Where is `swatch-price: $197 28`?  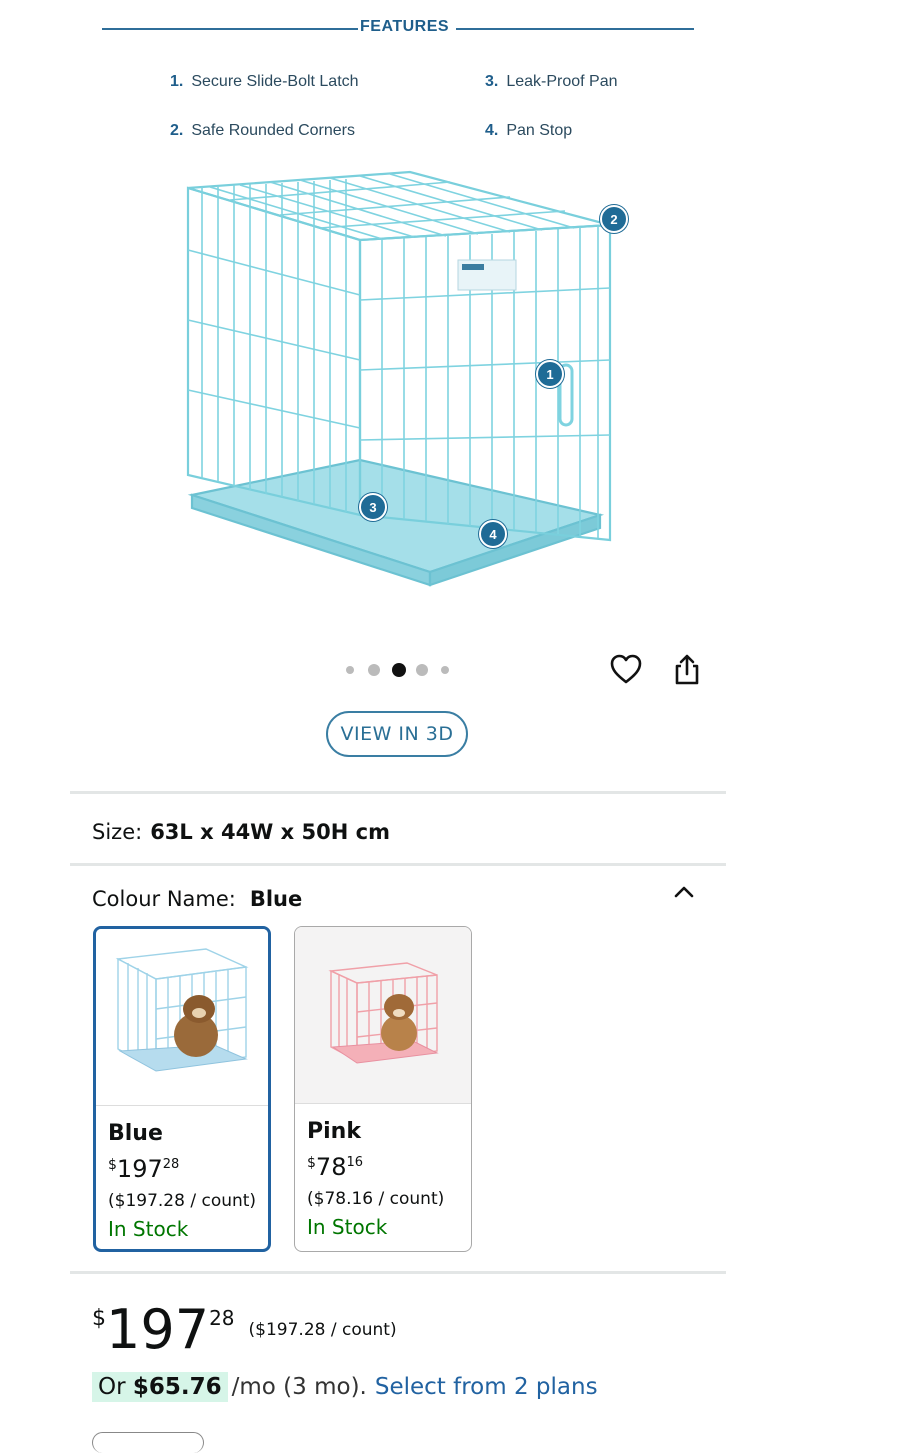
swatch-price: $197 28 is located at coordinates (144, 1169).